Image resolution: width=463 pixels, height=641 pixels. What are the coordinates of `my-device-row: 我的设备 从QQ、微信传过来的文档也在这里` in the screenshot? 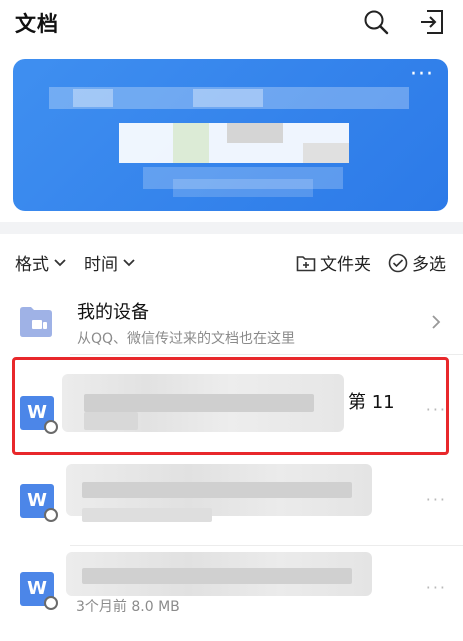 It's located at (231, 319).